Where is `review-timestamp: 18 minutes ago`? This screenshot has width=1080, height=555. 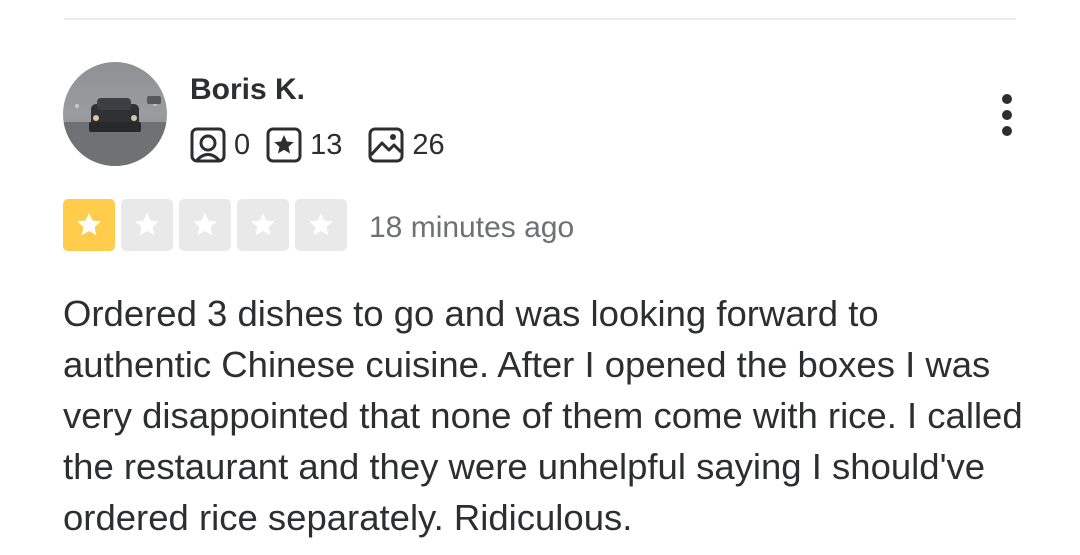 review-timestamp: 18 minutes ago is located at coordinates (472, 227).